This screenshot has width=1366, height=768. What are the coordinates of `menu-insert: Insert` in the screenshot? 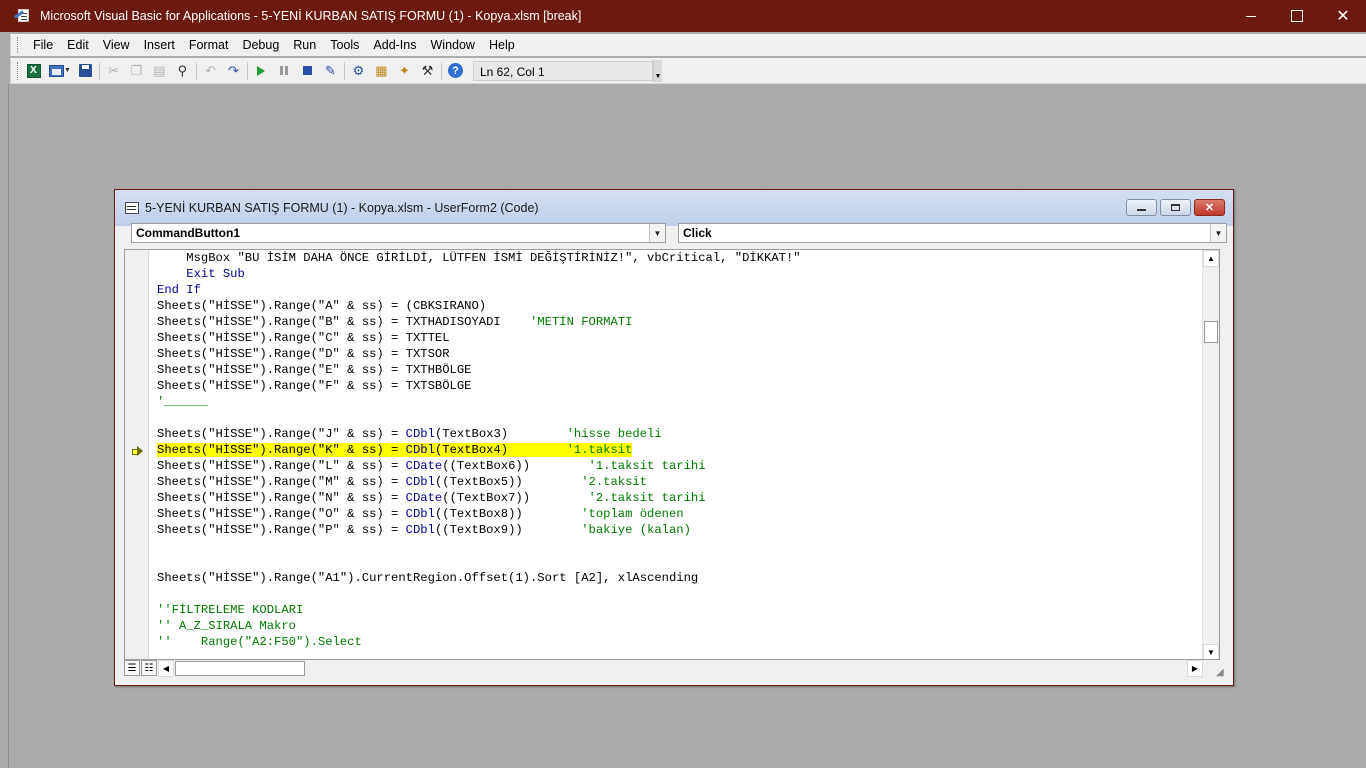 It's located at (159, 45).